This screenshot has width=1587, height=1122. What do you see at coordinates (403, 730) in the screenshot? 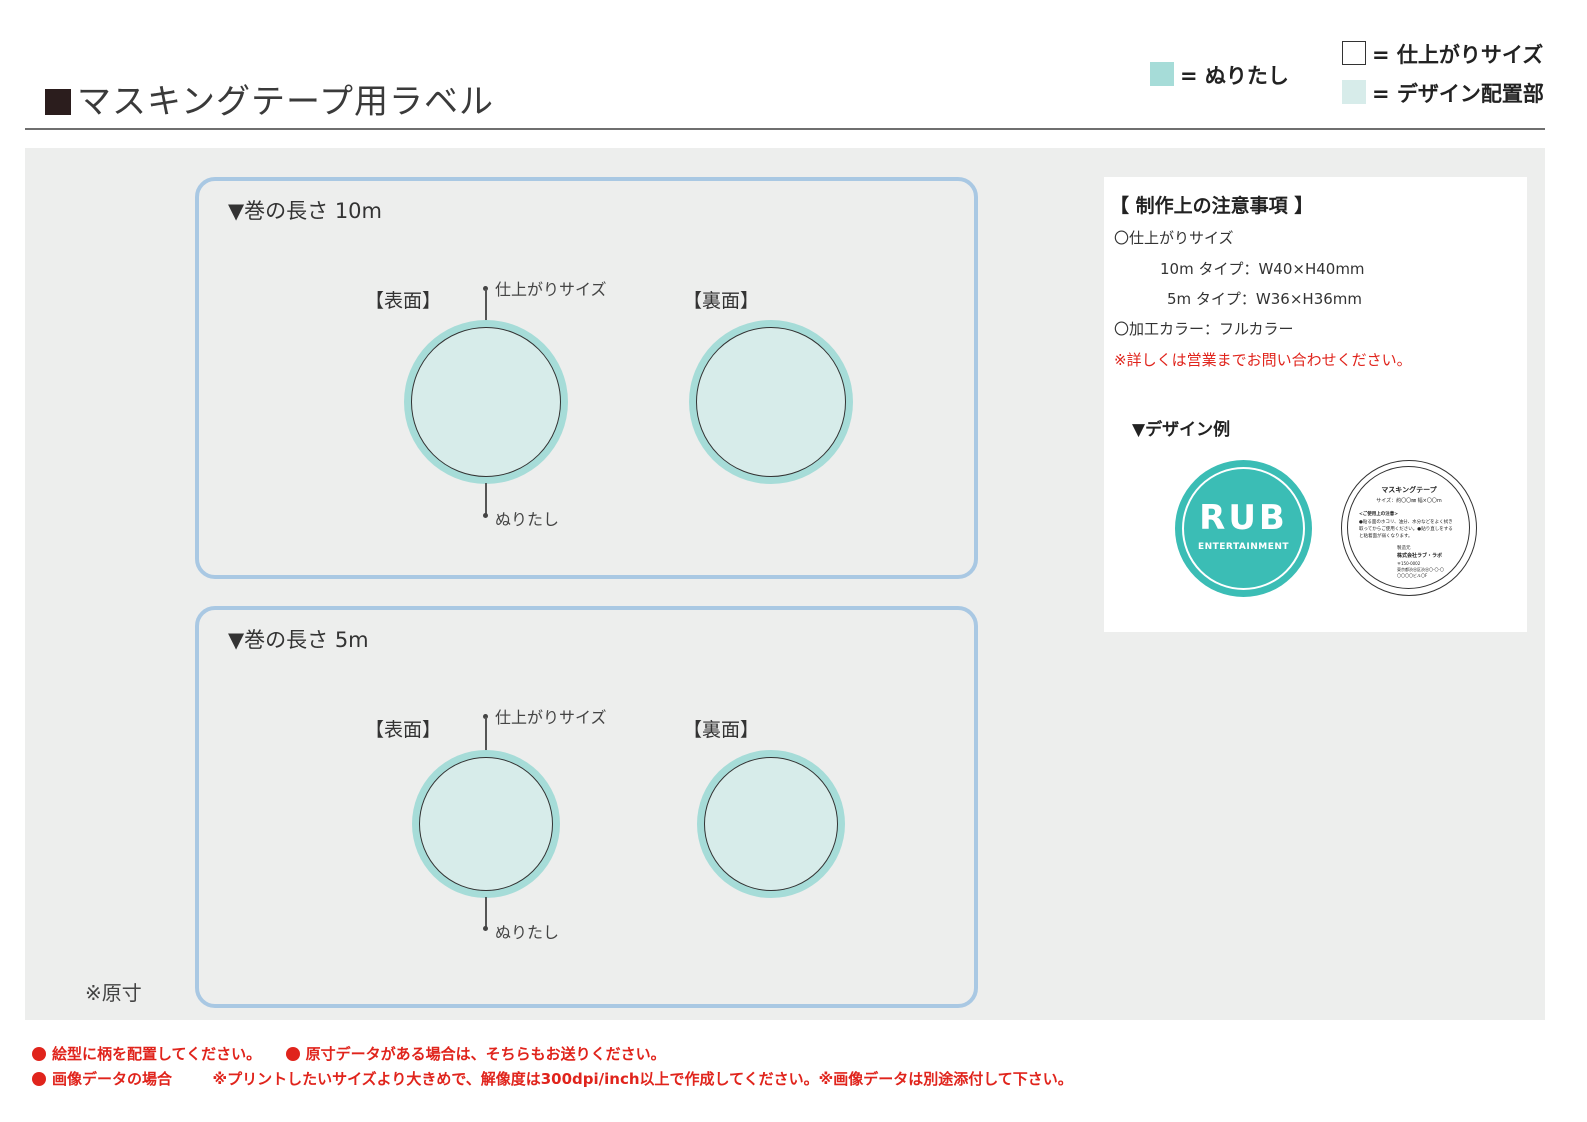
I see `front-label-5m: 【表面】` at bounding box center [403, 730].